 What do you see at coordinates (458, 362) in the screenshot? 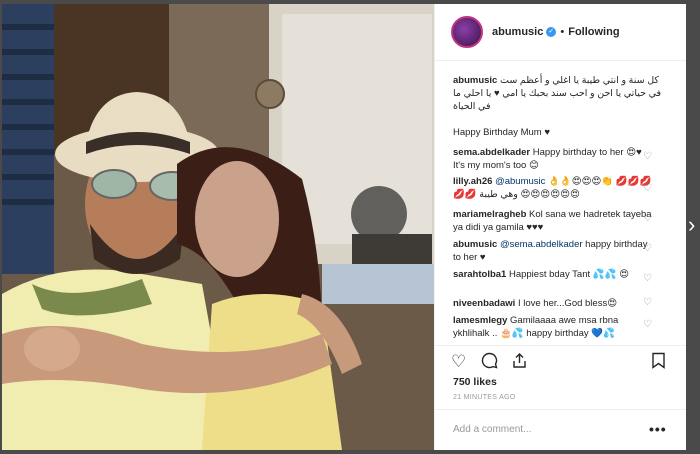
I see `heart-icon: ♡` at bounding box center [458, 362].